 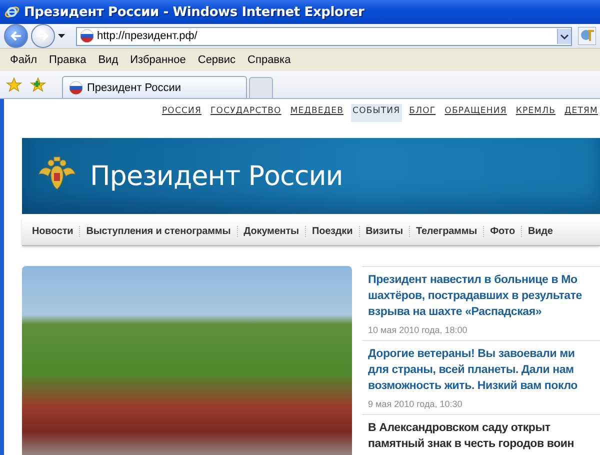 What do you see at coordinates (422, 113) in the screenshot?
I see `top-link: БЛОГ` at bounding box center [422, 113].